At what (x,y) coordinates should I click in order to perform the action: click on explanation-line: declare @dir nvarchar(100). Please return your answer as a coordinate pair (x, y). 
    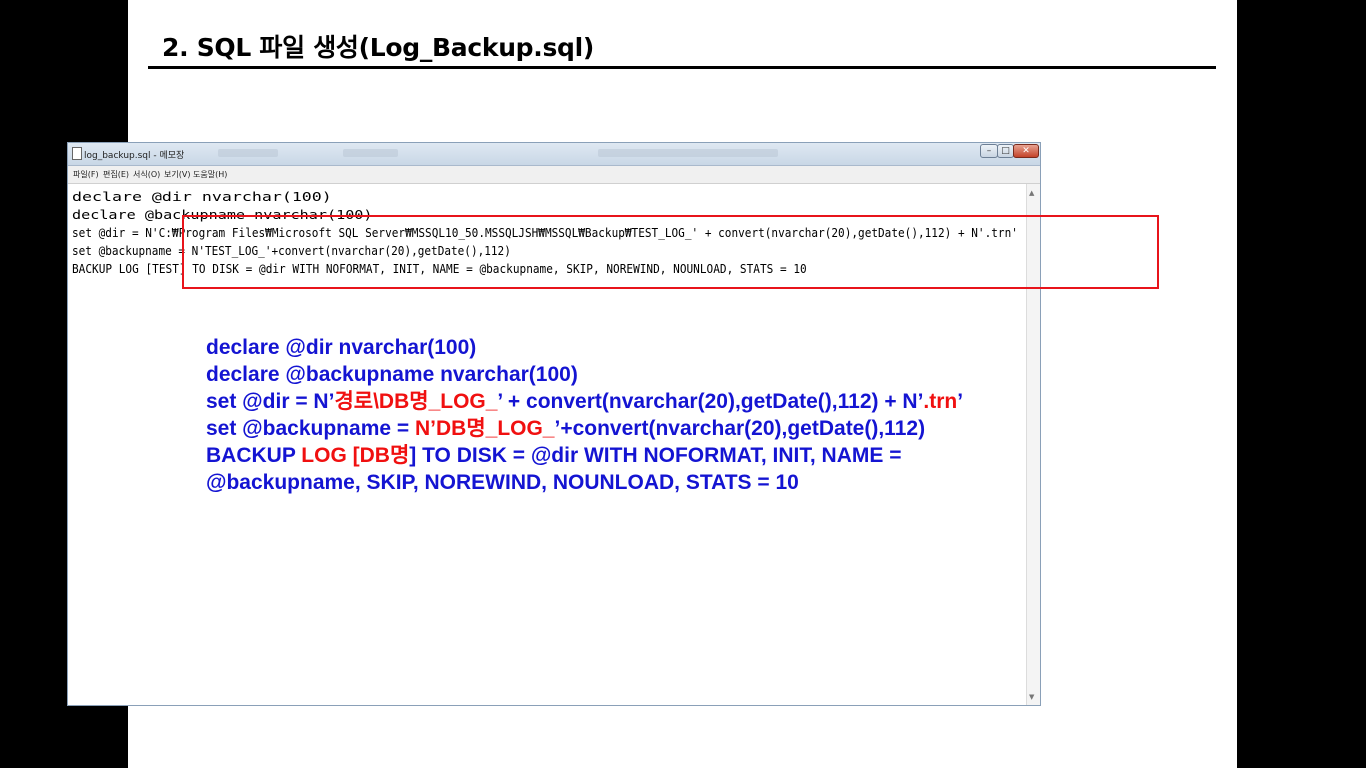
    Looking at the image, I should click on (341, 347).